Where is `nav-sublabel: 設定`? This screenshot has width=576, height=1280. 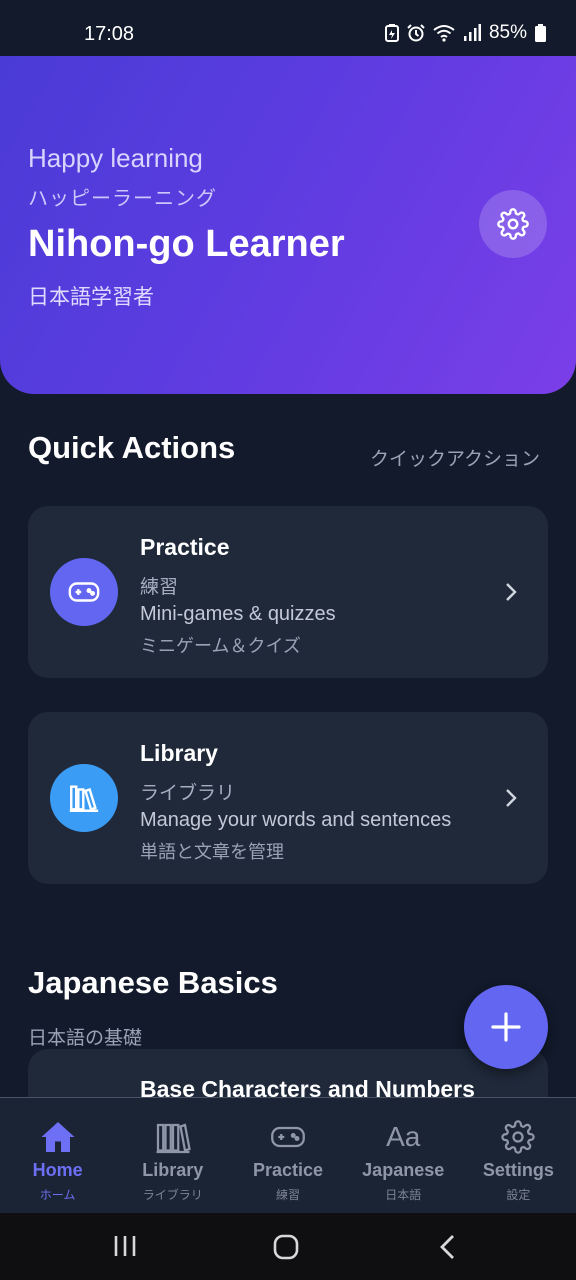
nav-sublabel: 設定 is located at coordinates (518, 1195).